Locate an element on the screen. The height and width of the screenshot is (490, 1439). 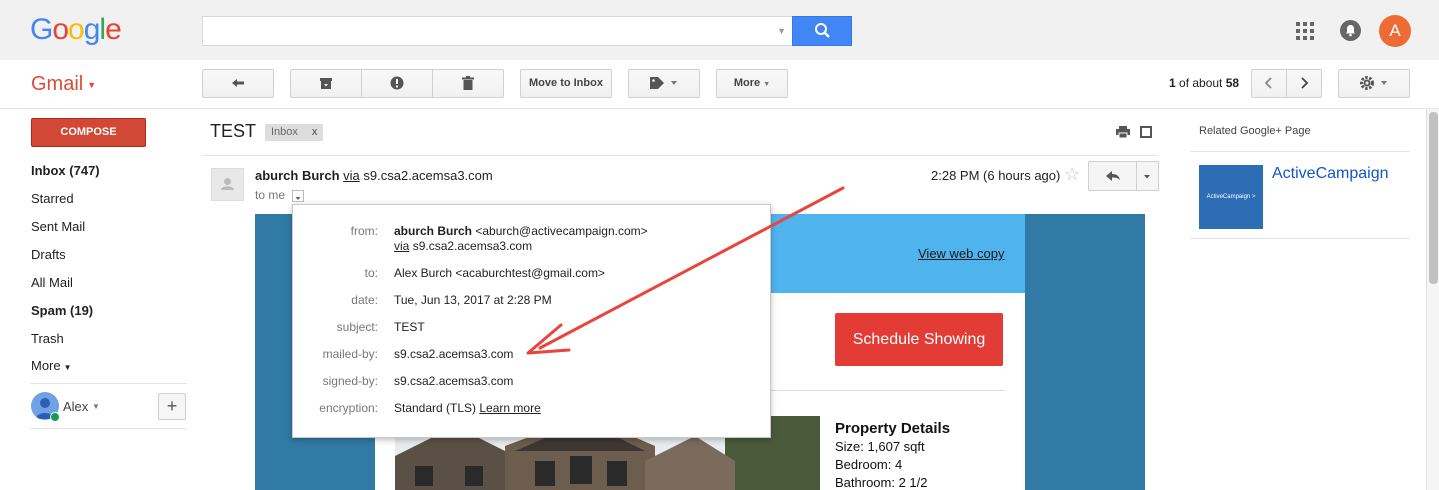
search-button is located at coordinates (822, 31).